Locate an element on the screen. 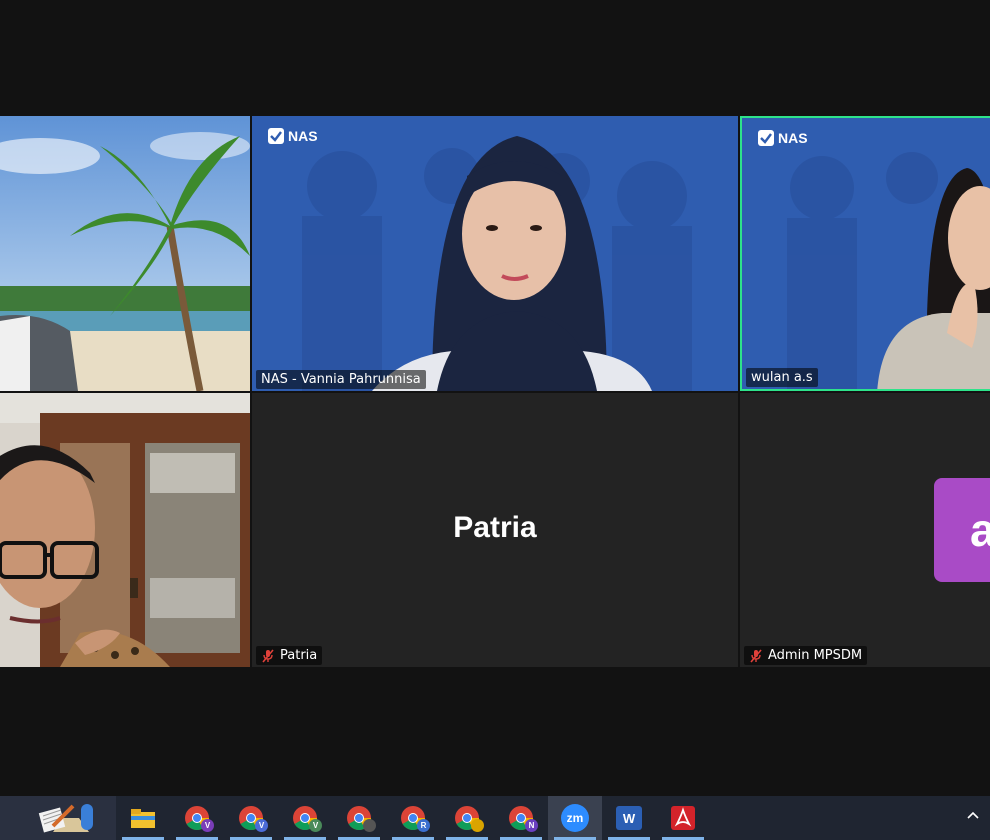 The image size is (990, 840). wulan-video is located at coordinates (866, 253).